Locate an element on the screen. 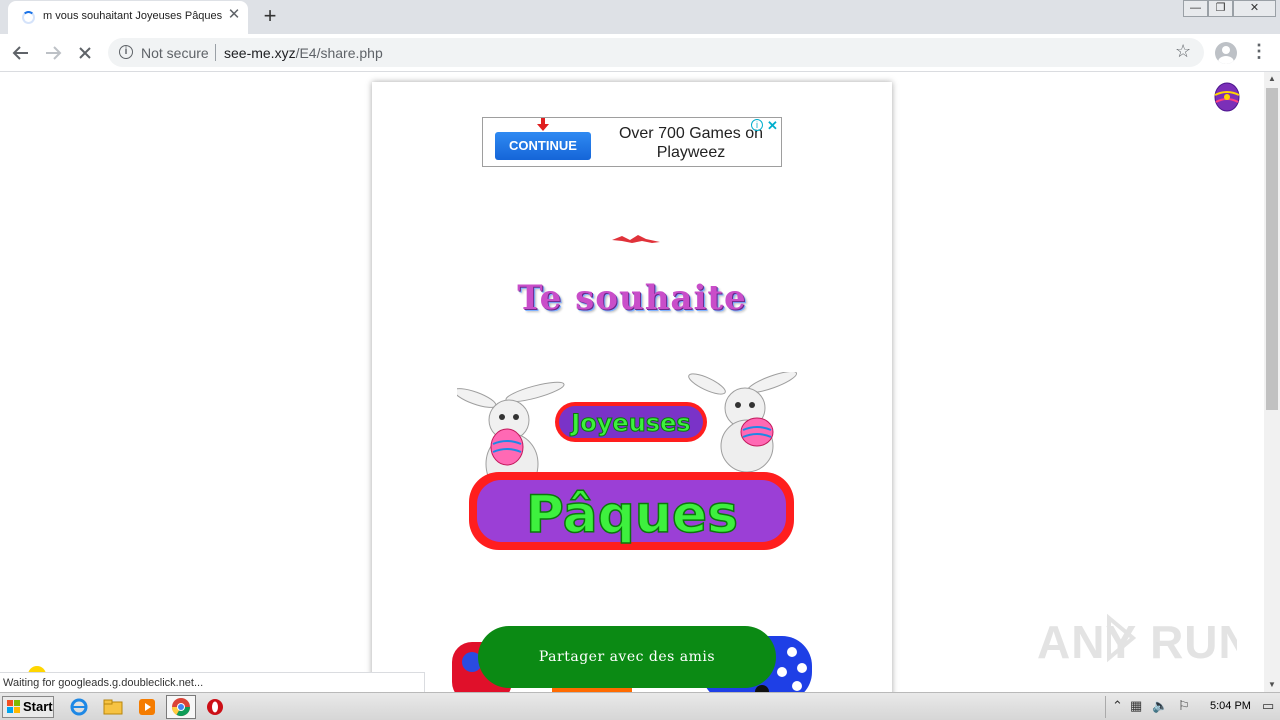 The width and height of the screenshot is (1280, 720). omnibox-divider is located at coordinates (215, 52).